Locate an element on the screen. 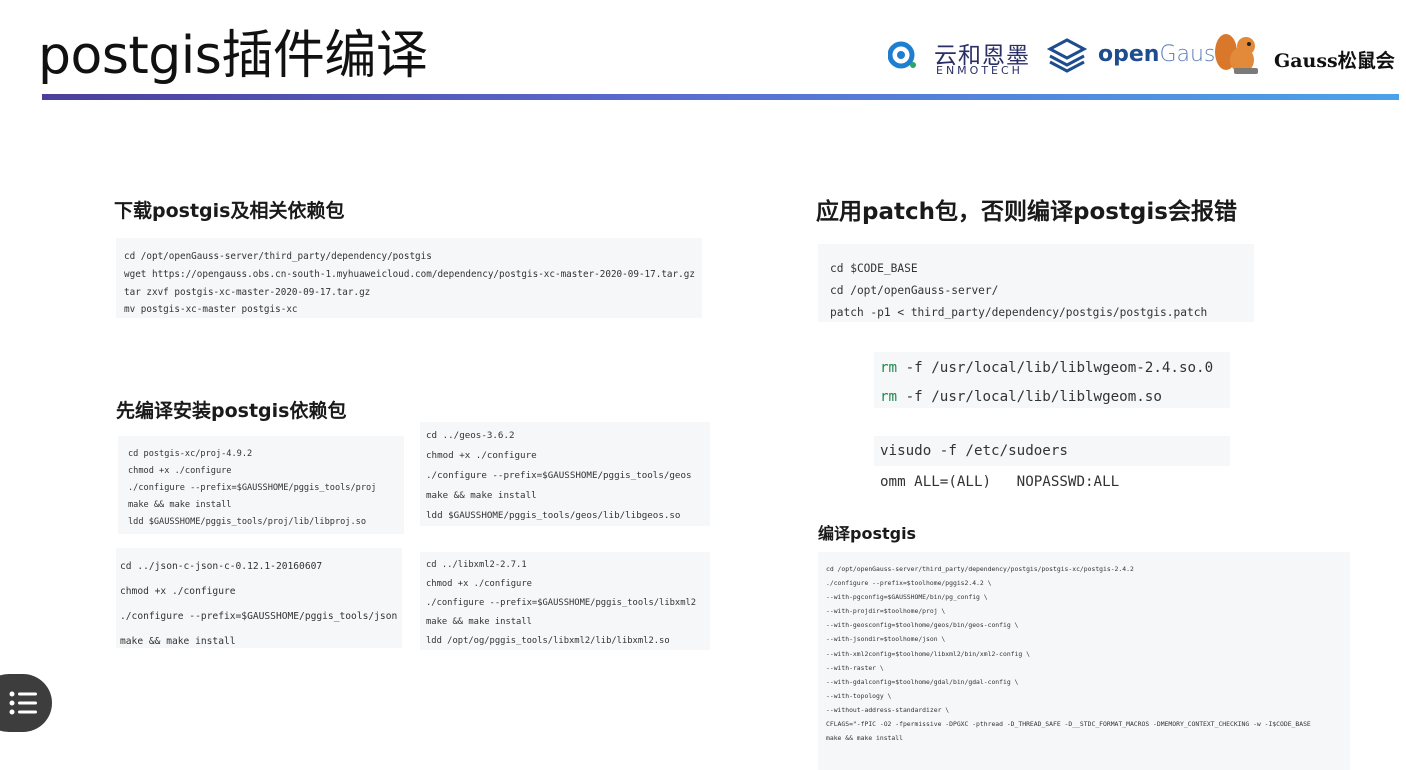 The height and width of the screenshot is (770, 1406). code-line: cd postgis-xc/proj-4.9.2 is located at coordinates (190, 454).